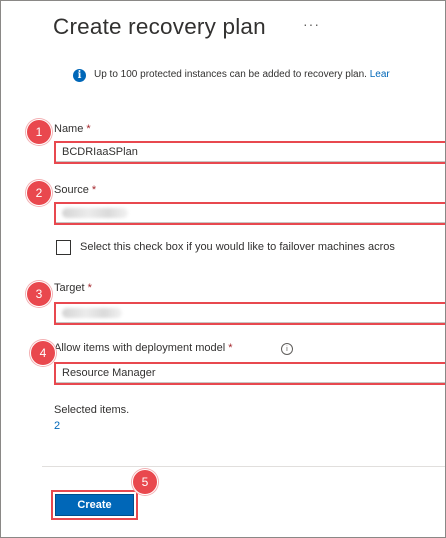 The height and width of the screenshot is (538, 446). I want to click on callout-4: 4, so click(43, 353).